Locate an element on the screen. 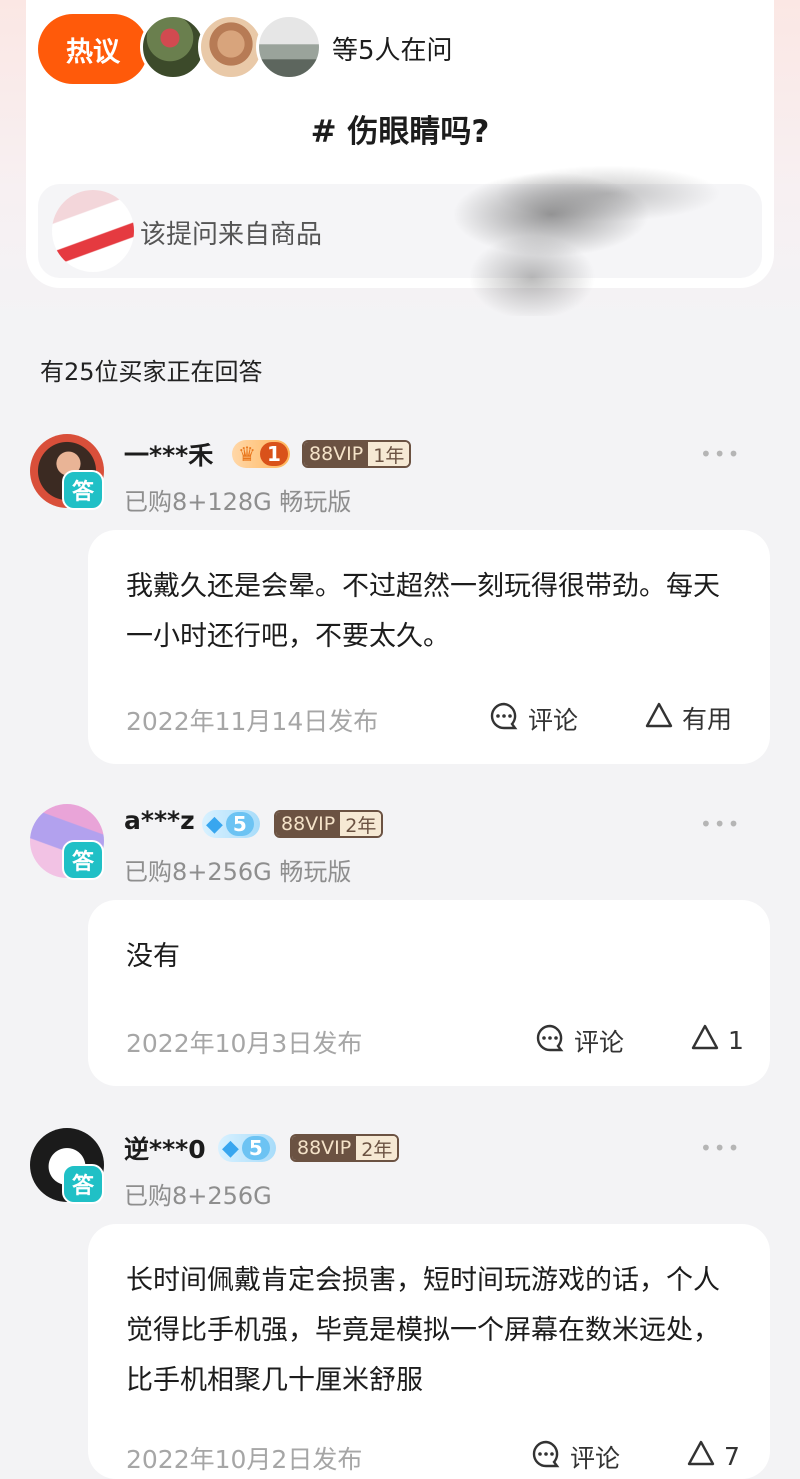 The width and height of the screenshot is (800, 1479). useful-count: 7 is located at coordinates (732, 1456).